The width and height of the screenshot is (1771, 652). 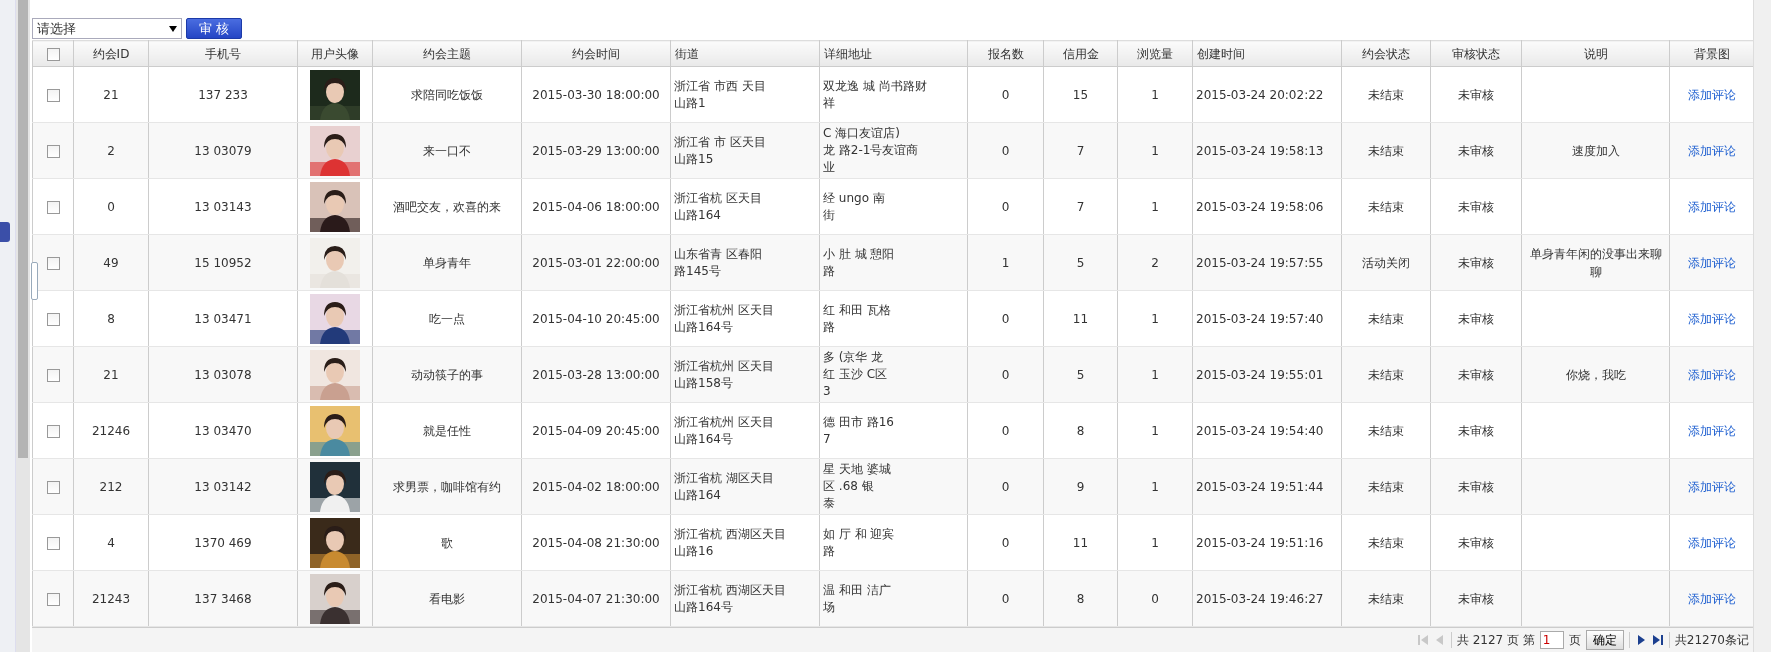 I want to click on column-header: 创建时间, so click(x=1221, y=53).